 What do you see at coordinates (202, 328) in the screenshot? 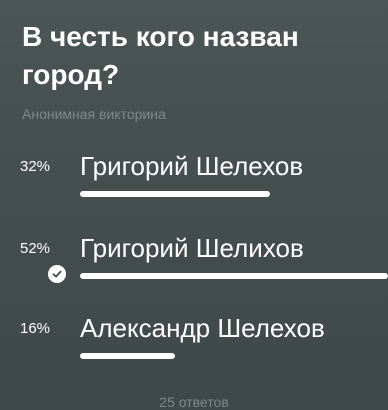
I see `option-label: Александр Шелехов` at bounding box center [202, 328].